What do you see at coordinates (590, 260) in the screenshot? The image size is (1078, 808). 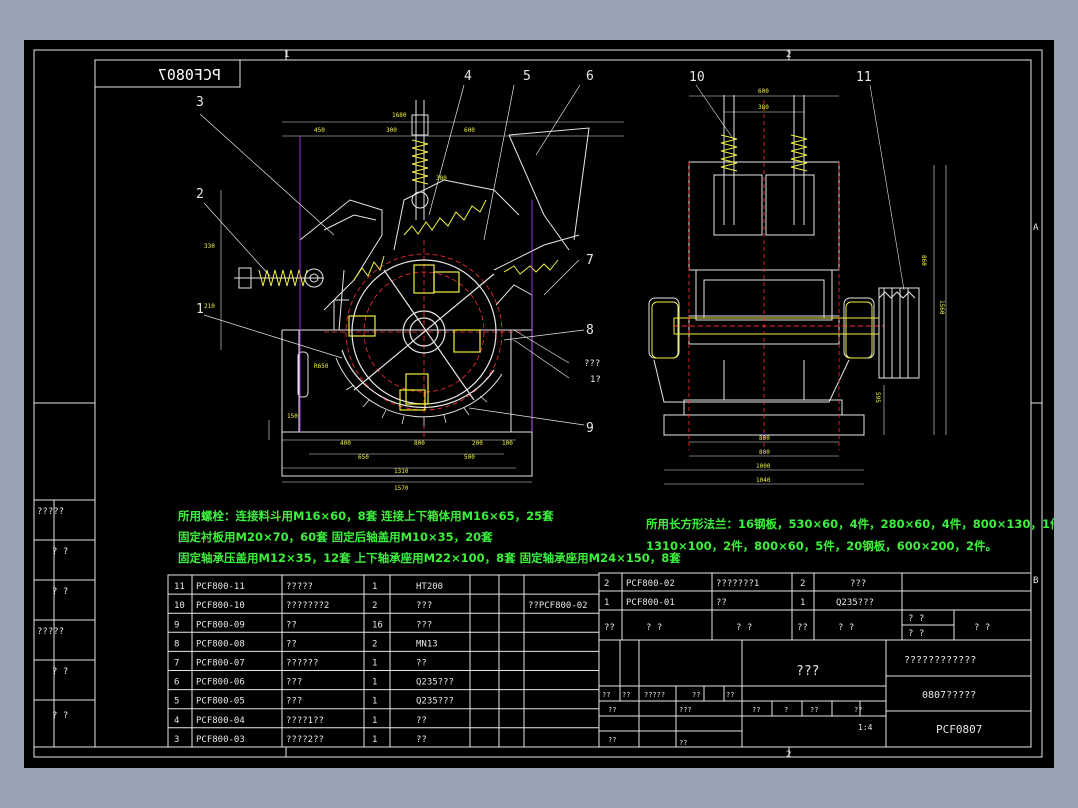 I see `callout-7: 7` at bounding box center [590, 260].